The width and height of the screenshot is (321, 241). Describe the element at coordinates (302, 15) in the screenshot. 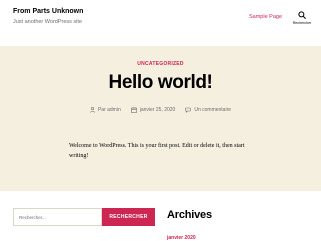

I see `search-icon` at that location.